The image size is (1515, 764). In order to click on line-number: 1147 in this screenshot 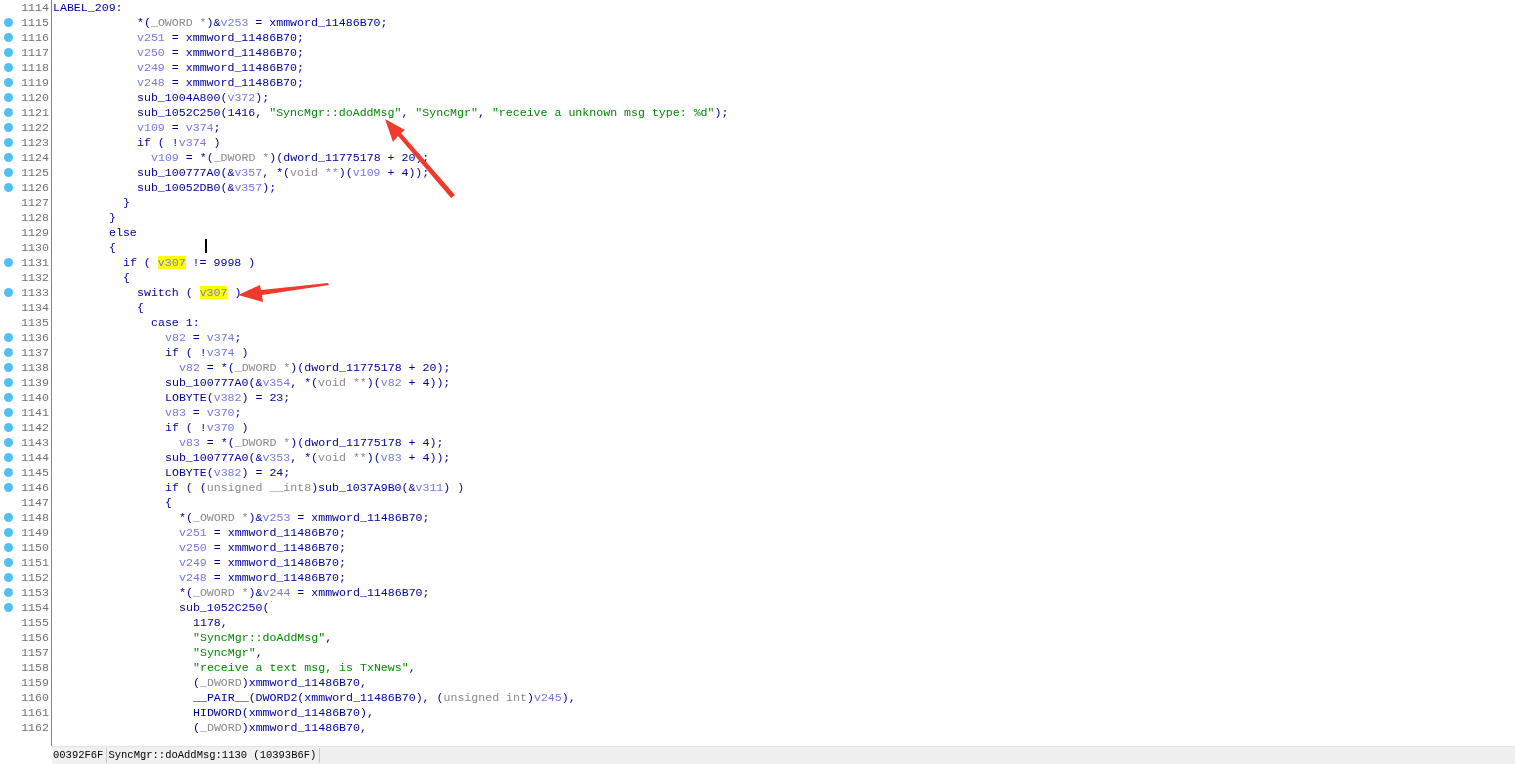, I will do `click(35, 502)`.